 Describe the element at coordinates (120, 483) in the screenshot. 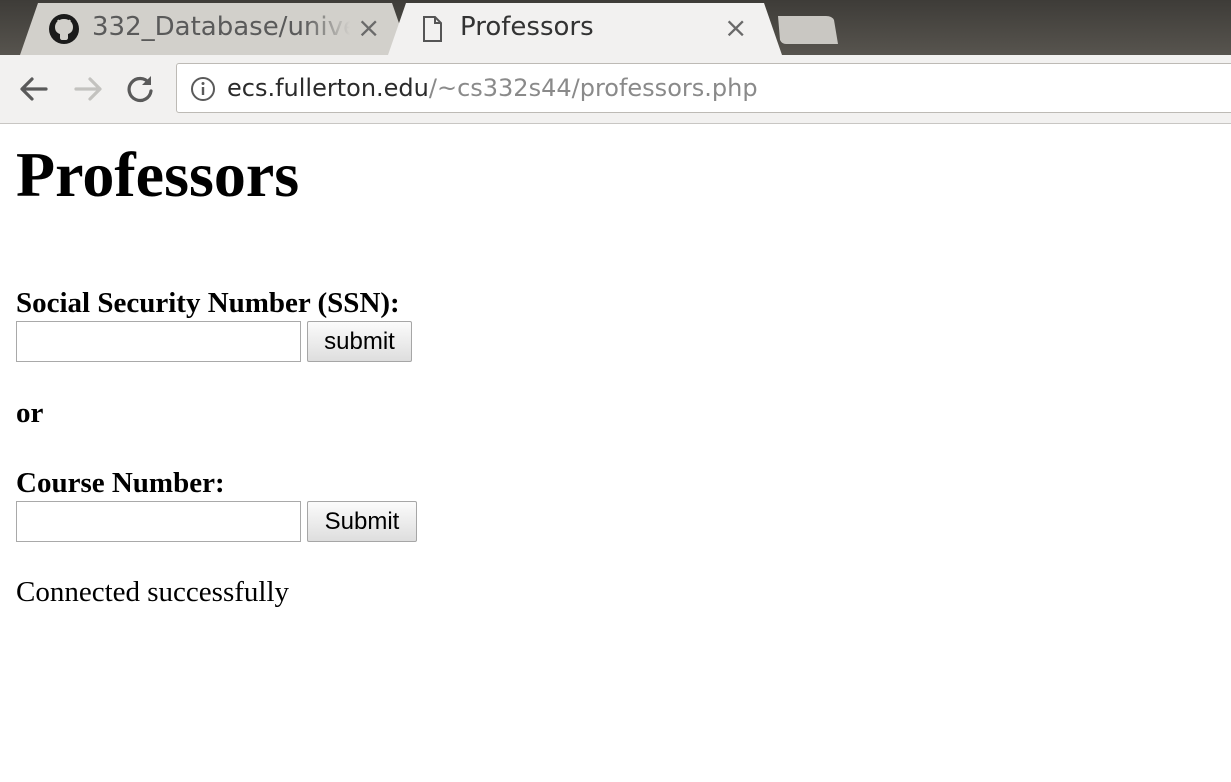

I see `course-number-label: Course Number:` at that location.